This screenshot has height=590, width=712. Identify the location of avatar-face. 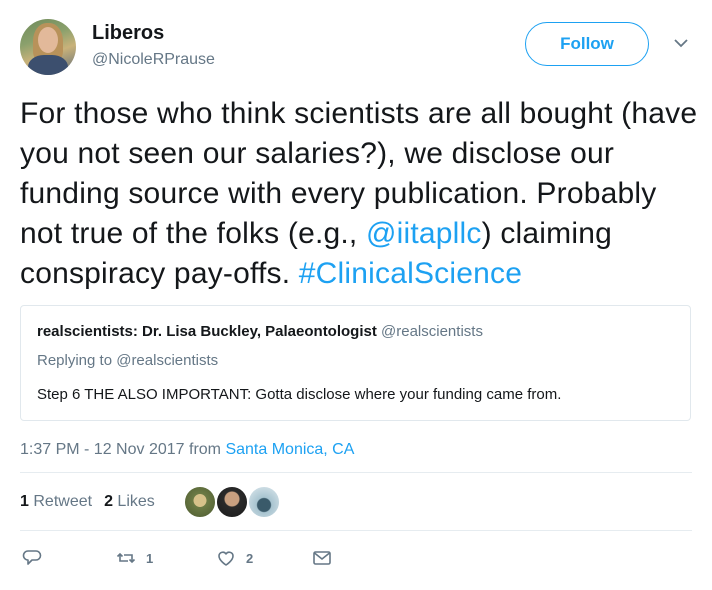
(48, 40).